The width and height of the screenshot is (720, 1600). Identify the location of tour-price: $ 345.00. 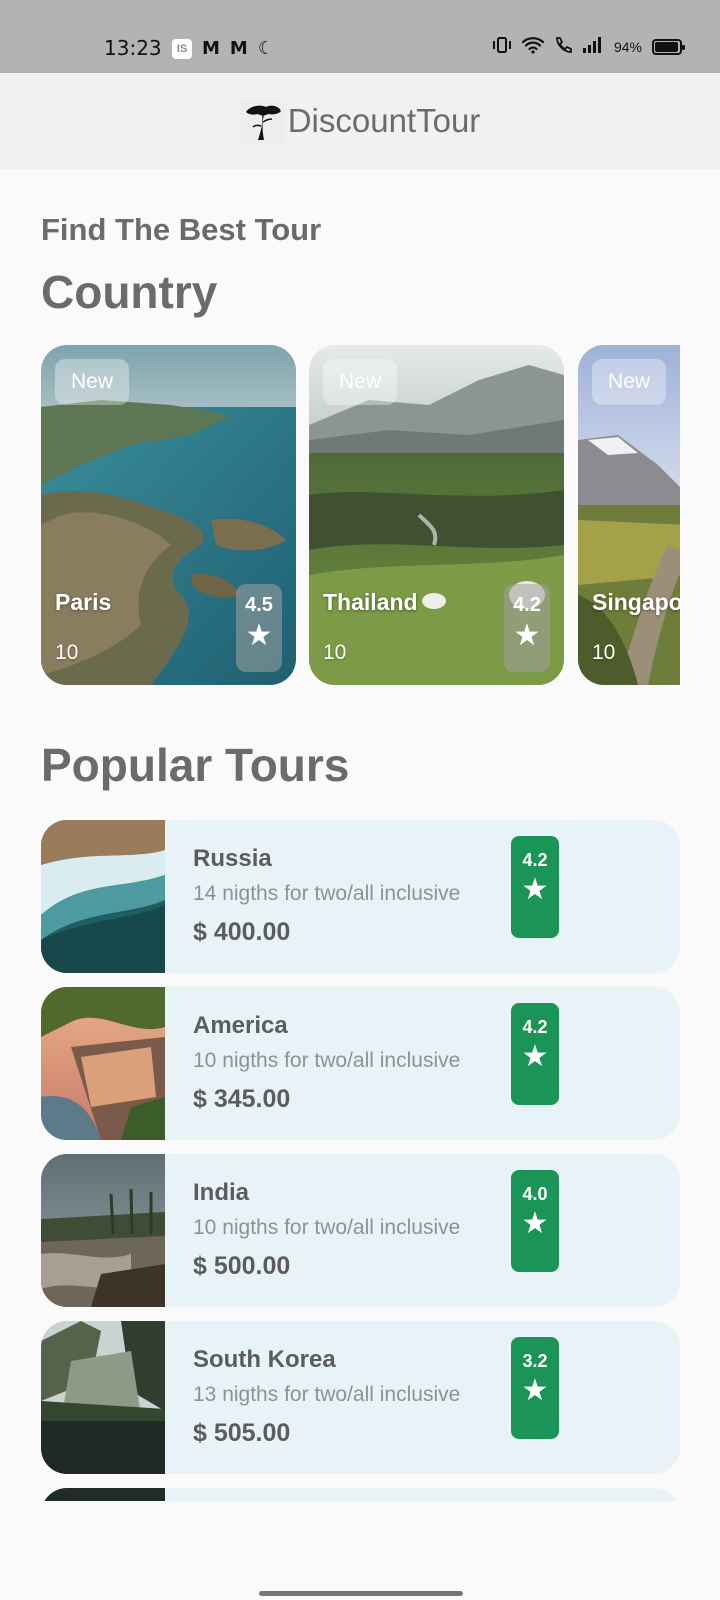
(242, 1099).